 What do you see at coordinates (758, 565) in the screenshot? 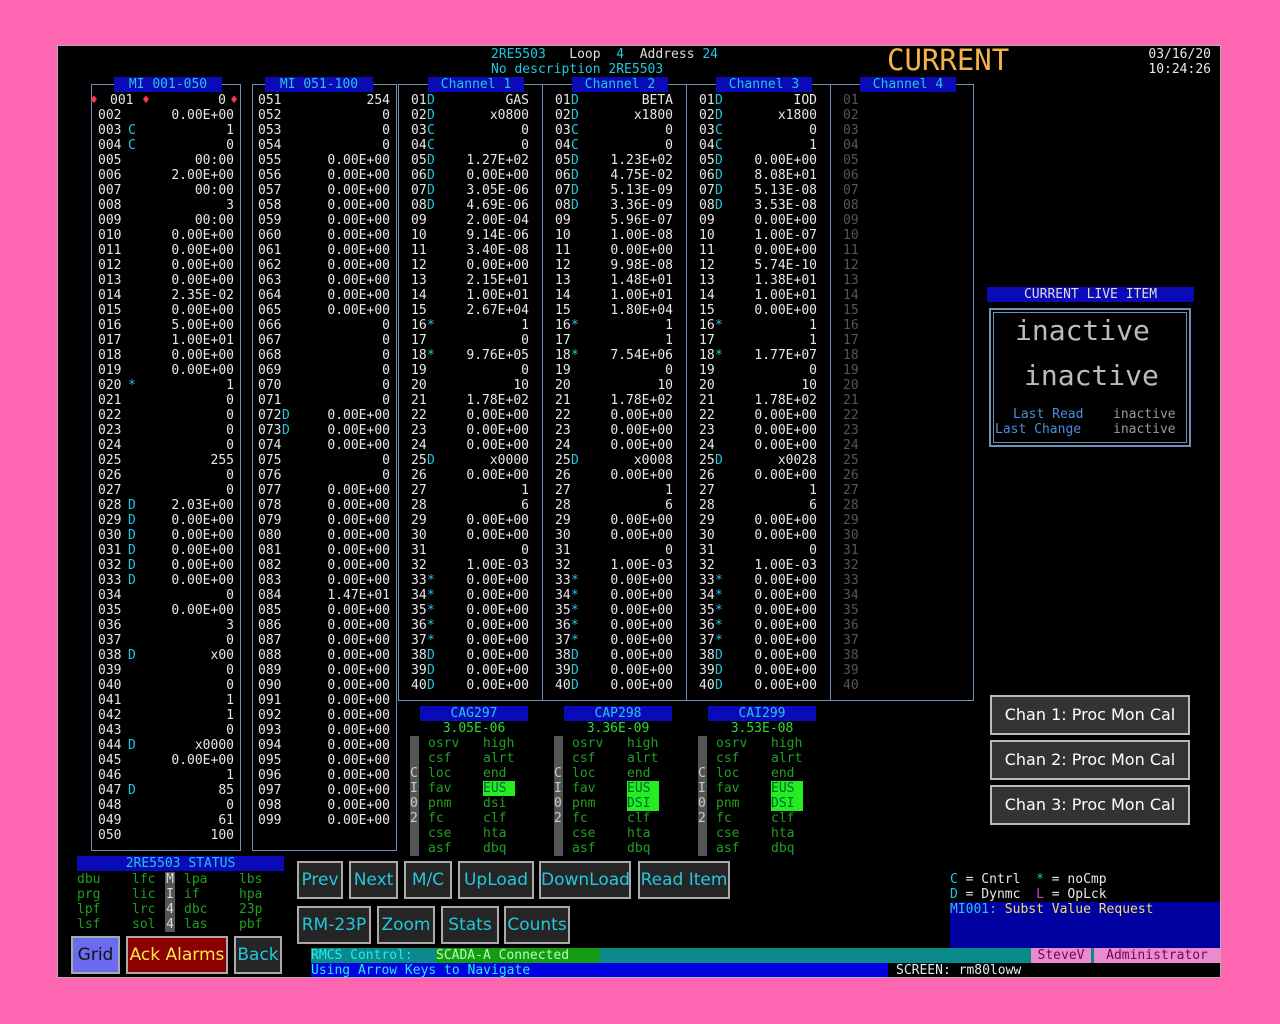
I see `channel-item-row: 32 1.00E-03` at bounding box center [758, 565].